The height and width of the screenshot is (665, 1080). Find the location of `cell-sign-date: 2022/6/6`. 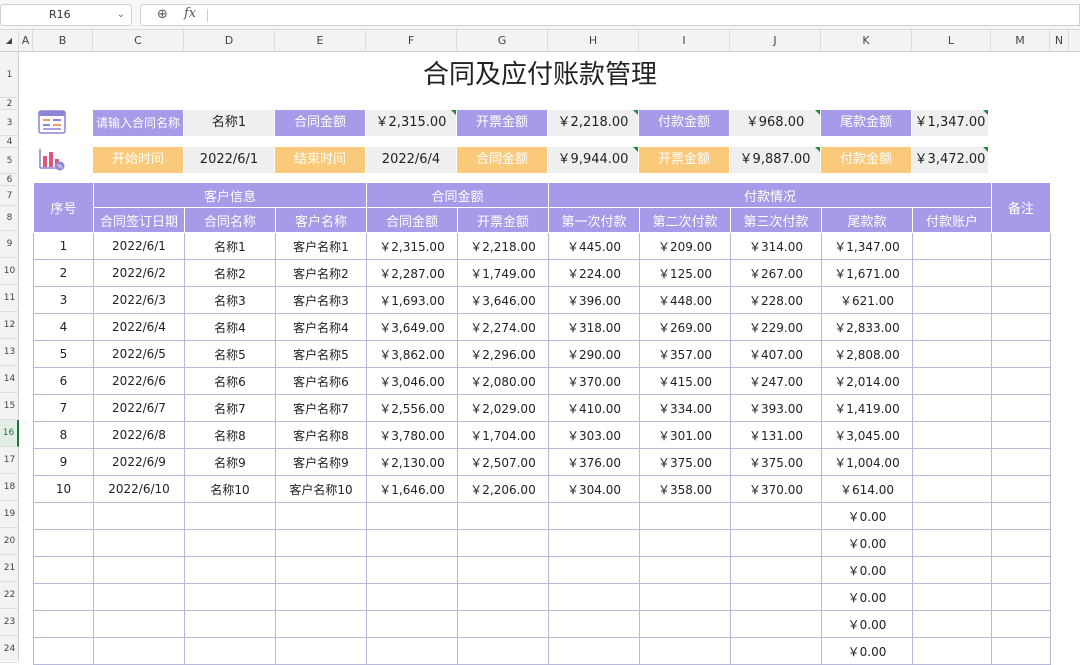

cell-sign-date: 2022/6/6 is located at coordinates (139, 381).